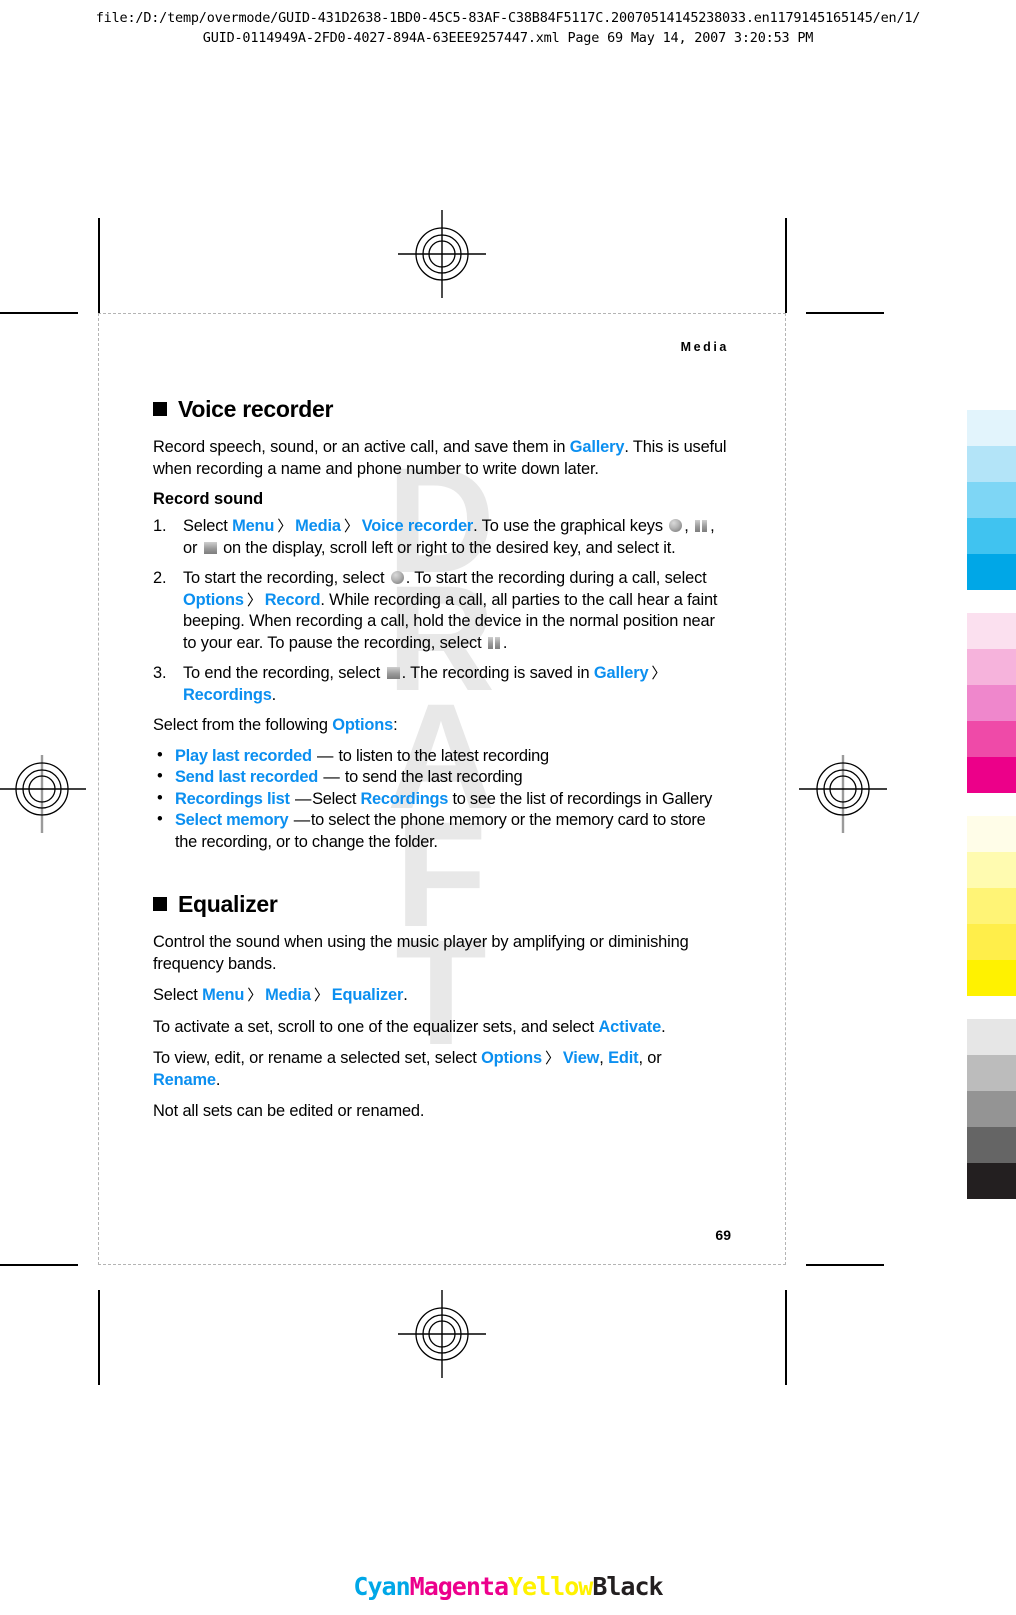 The height and width of the screenshot is (1615, 1016). Describe the element at coordinates (581, 1058) in the screenshot. I see `link-view: View` at that location.